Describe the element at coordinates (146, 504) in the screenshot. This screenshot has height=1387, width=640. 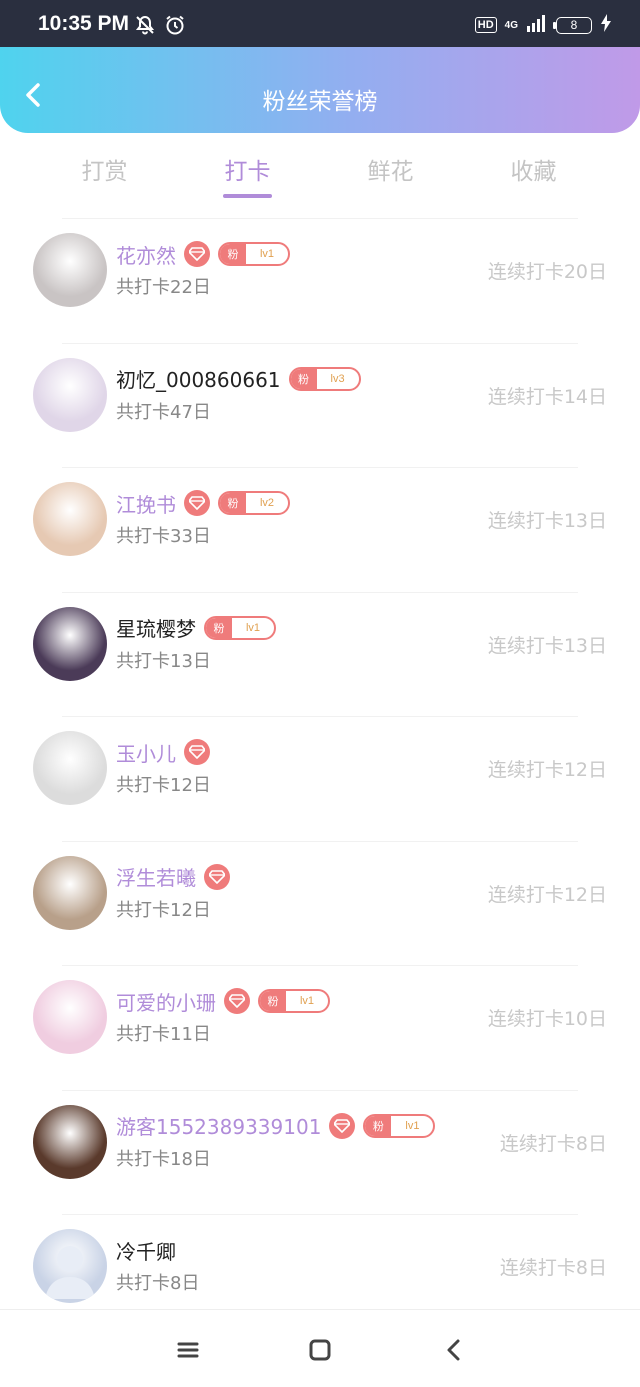
I see `fan-name: 江挽书` at that location.